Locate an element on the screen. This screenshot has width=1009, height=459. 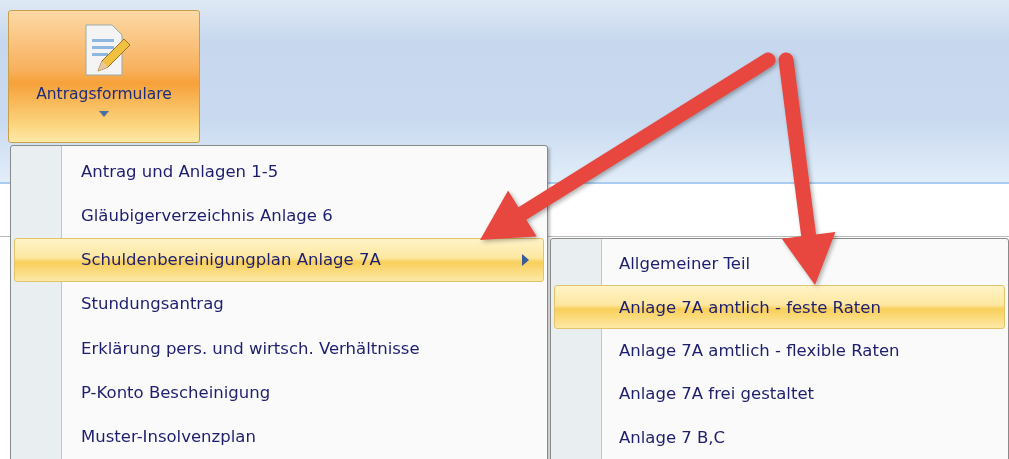
menu-item: Gläubigerverzeichnis Anlage 6 is located at coordinates (279, 215).